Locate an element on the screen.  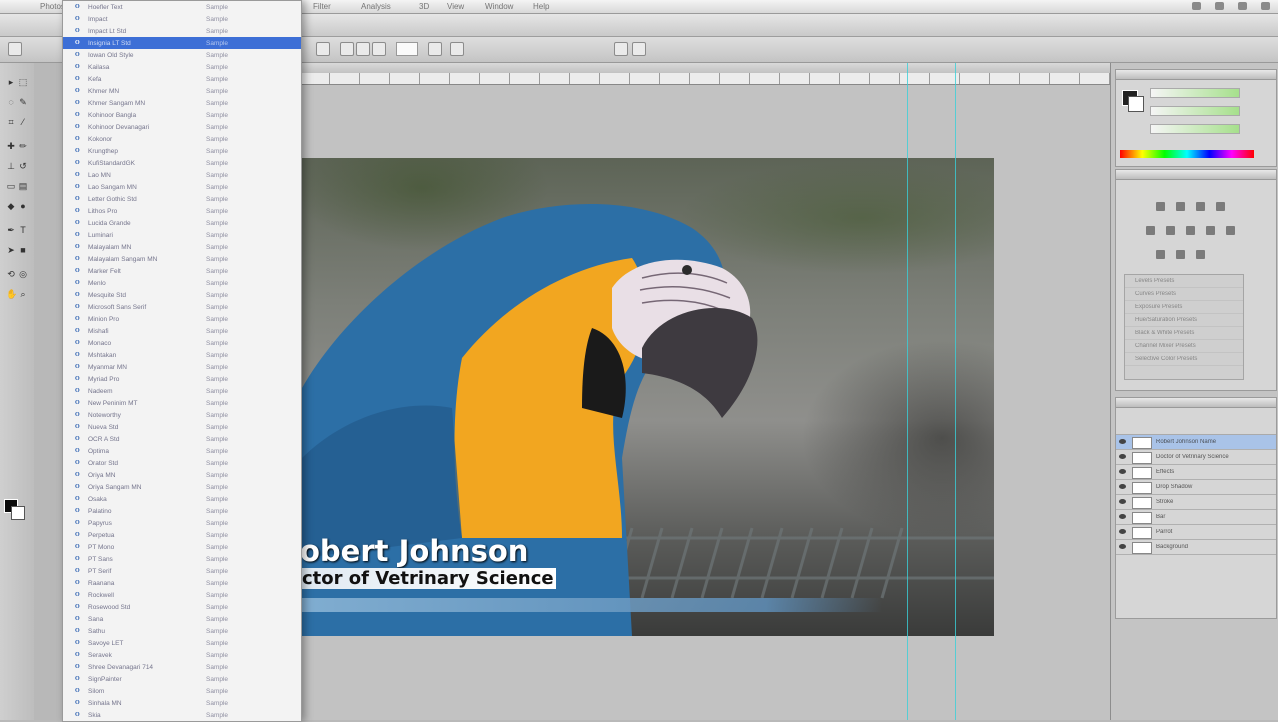
font-menu-item: O Insignia LT Std Sample is located at coordinates (182, 43).